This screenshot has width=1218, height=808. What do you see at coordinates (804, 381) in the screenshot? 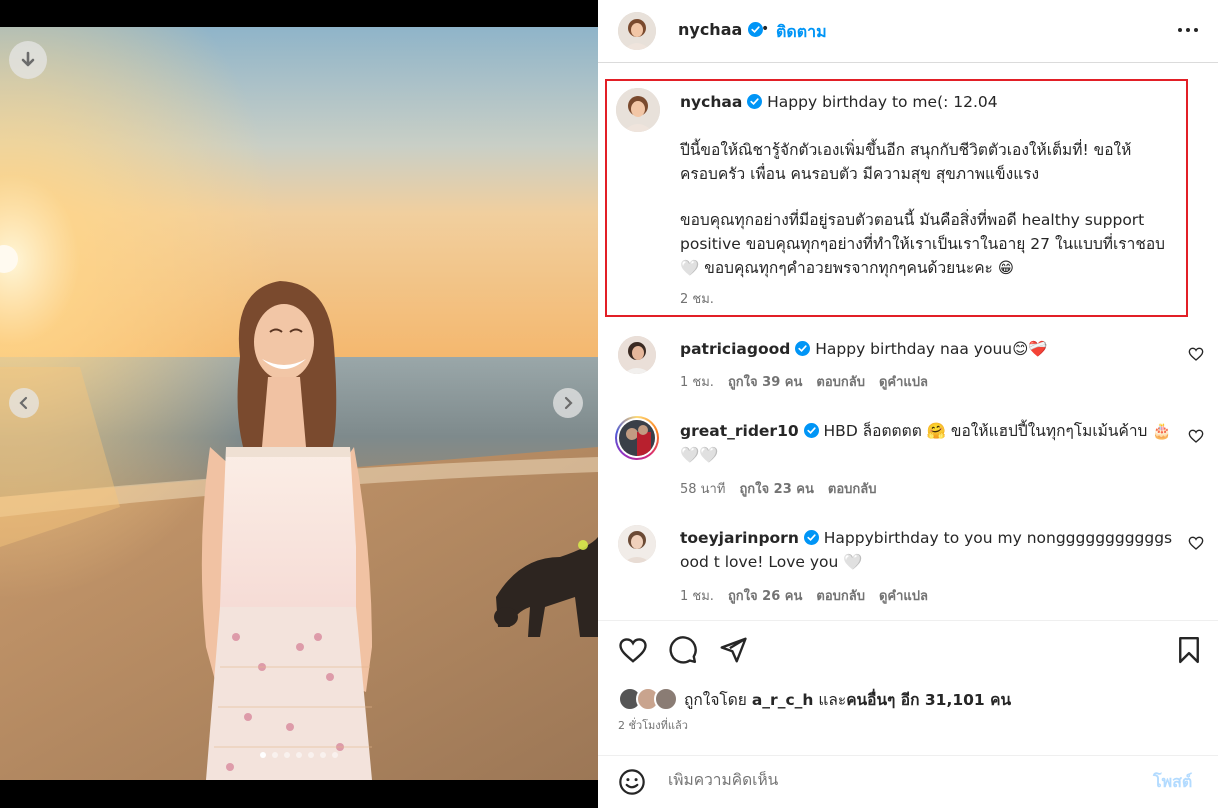
I see `comment-meta: 1 ชม. ถูกใจ 39 คน ตอบกลับ ดูคำแปล` at bounding box center [804, 381].